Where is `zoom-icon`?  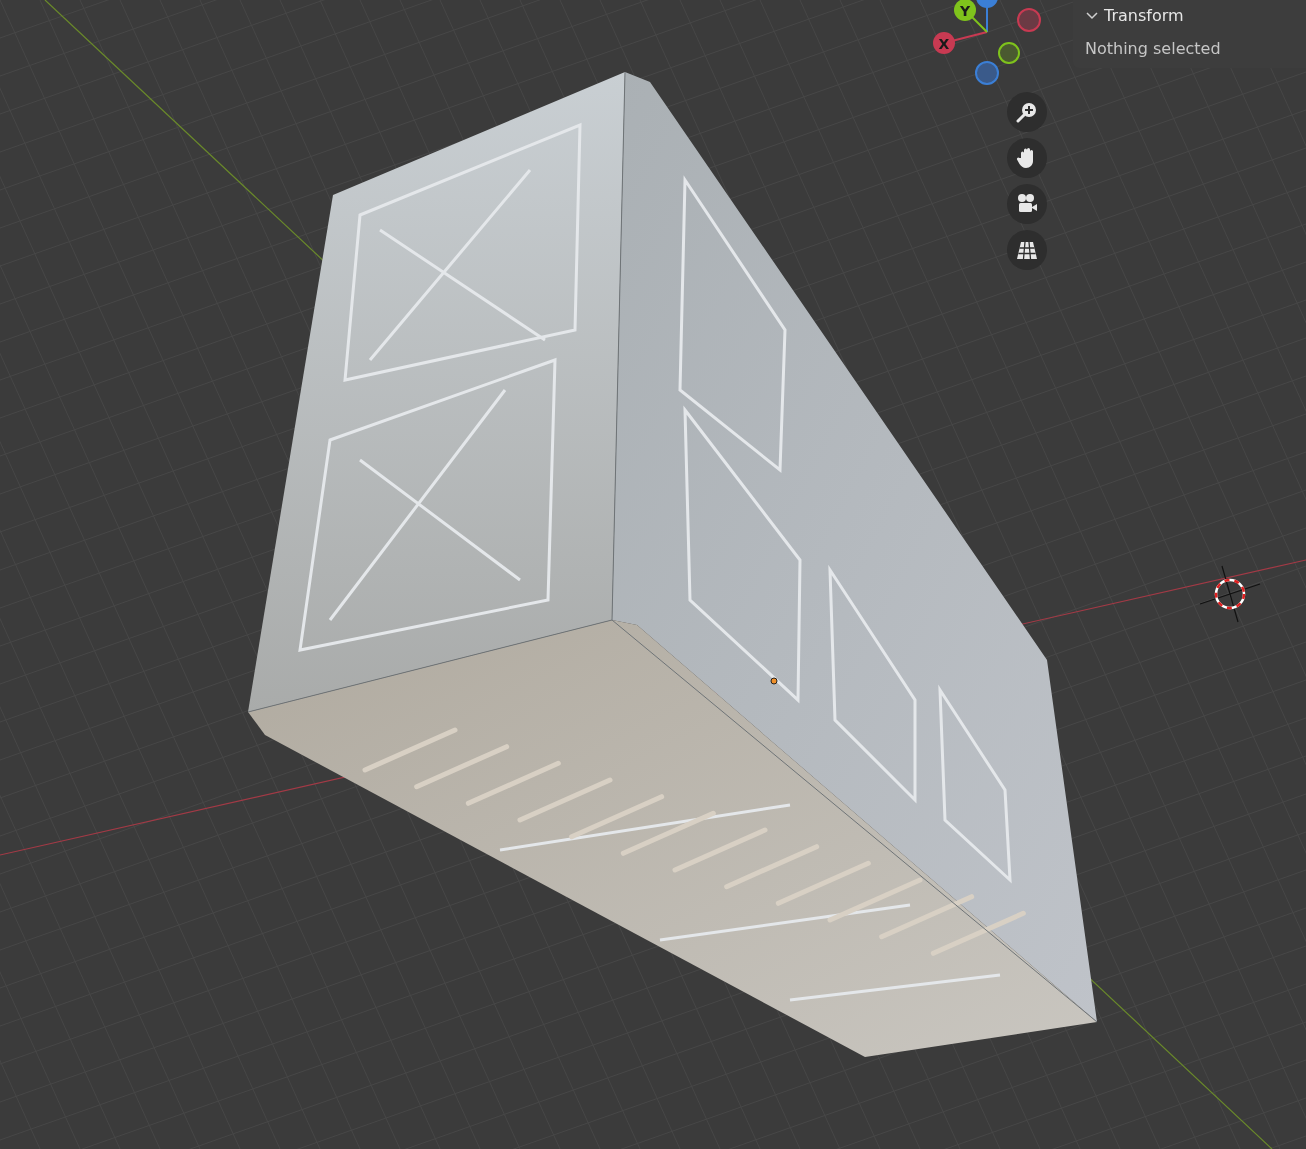 zoom-icon is located at coordinates (1027, 112).